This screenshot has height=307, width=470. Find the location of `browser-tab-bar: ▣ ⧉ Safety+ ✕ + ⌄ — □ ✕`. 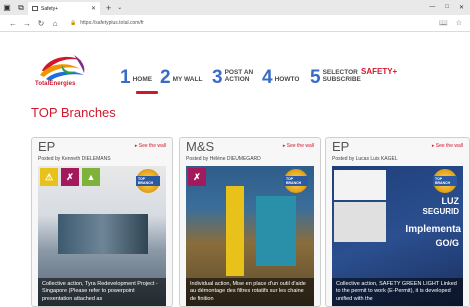

browser-tab-bar: ▣ ⧉ Safety+ ✕ + ⌄ — □ ✕ is located at coordinates (235, 7).